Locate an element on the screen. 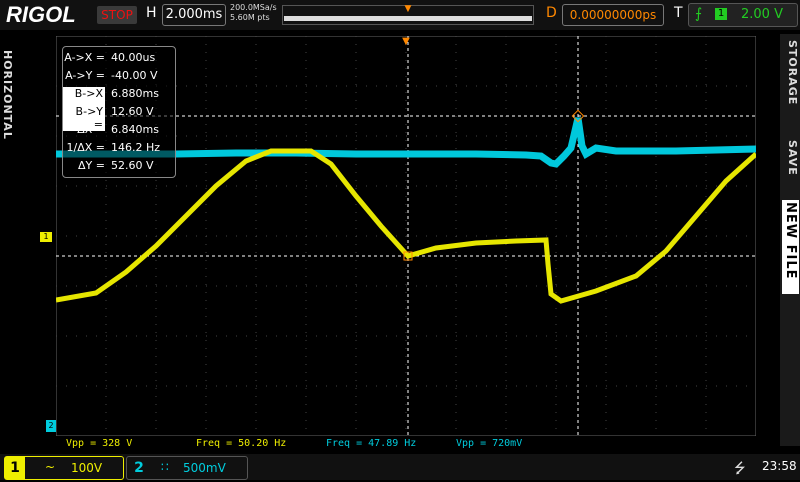 This screenshot has width=800, height=482. tab-new-file: NEW FILE is located at coordinates (790, 247).